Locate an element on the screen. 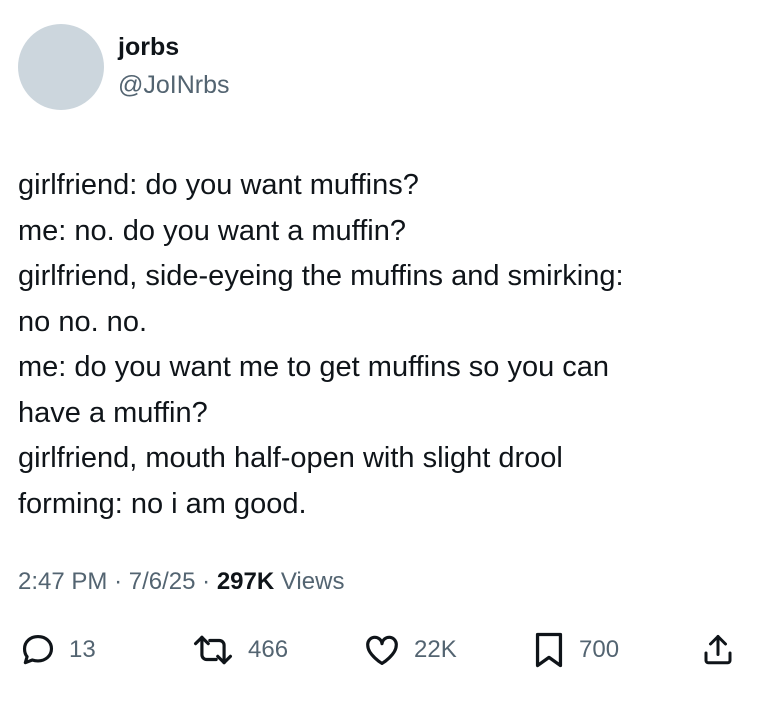 The height and width of the screenshot is (709, 760). reply-button: 13 is located at coordinates (57, 650).